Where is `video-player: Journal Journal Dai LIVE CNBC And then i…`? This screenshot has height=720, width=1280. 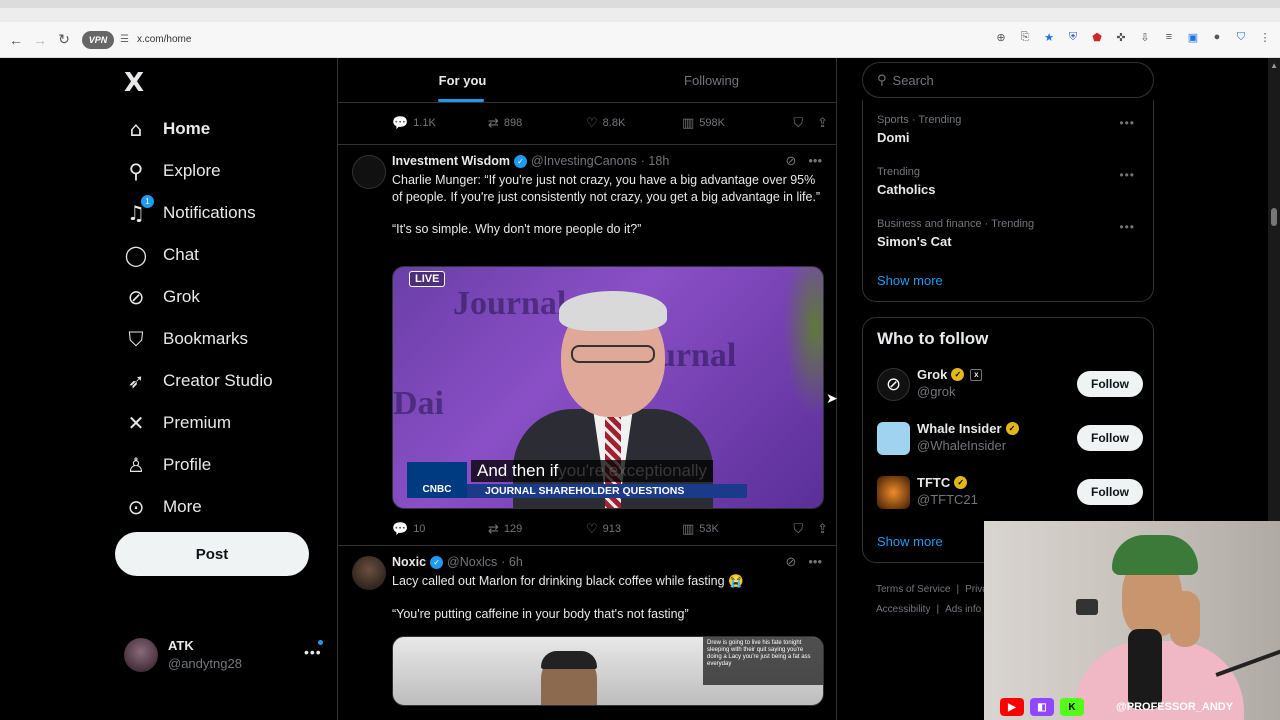
video-player: Journal Journal Dai LIVE CNBC And then i… is located at coordinates (608, 387).